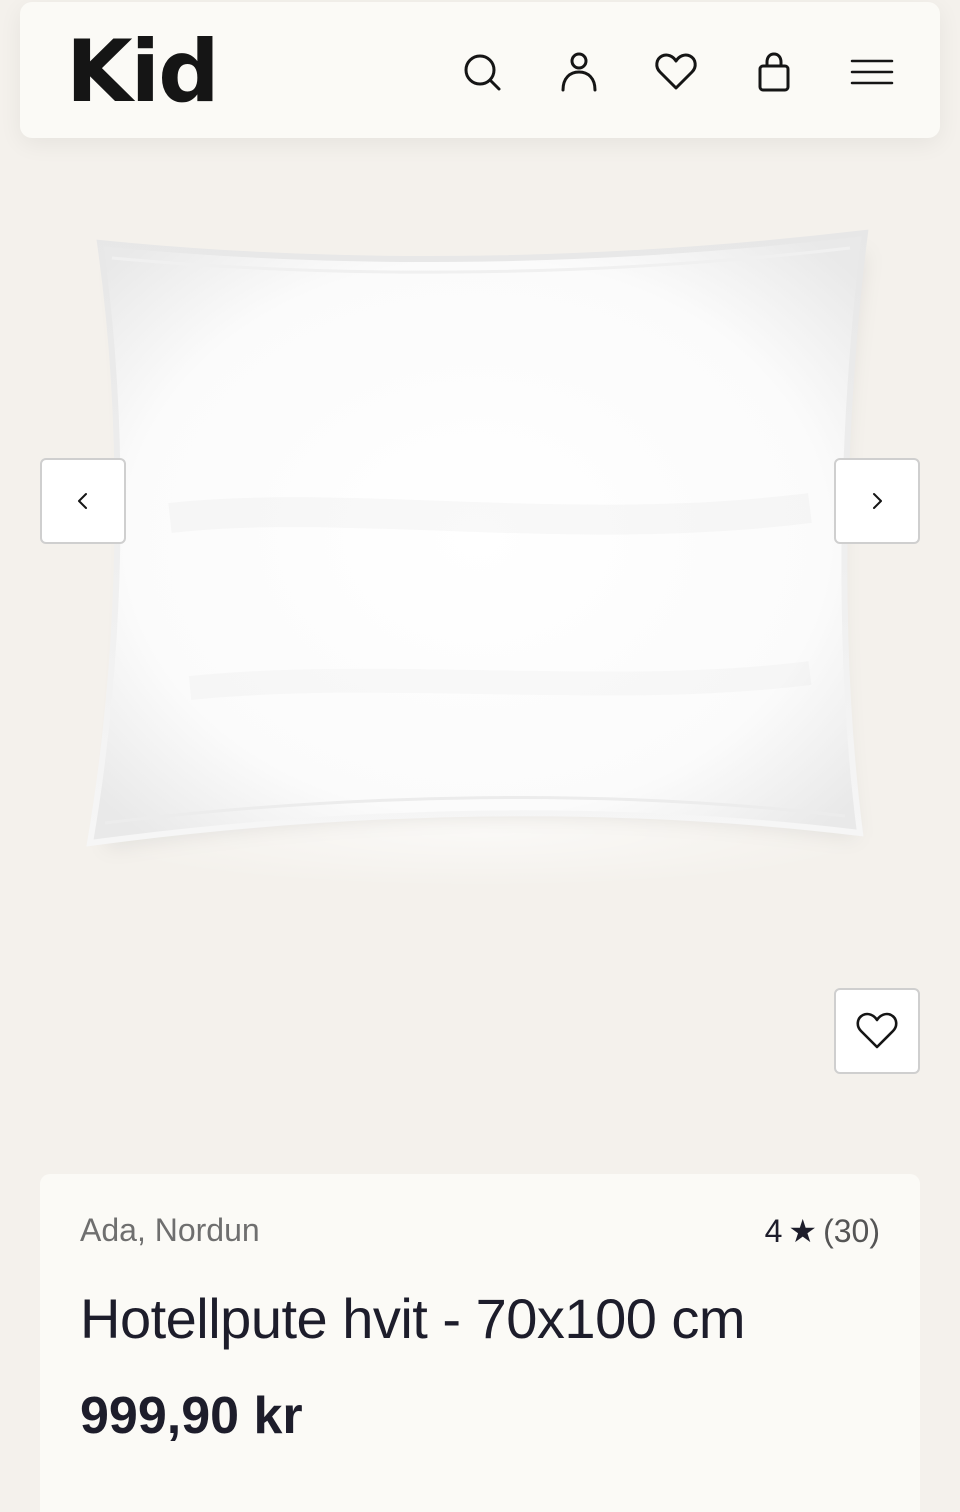 This screenshot has height=1512, width=960. I want to click on site-header: Kid, so click(480, 70).